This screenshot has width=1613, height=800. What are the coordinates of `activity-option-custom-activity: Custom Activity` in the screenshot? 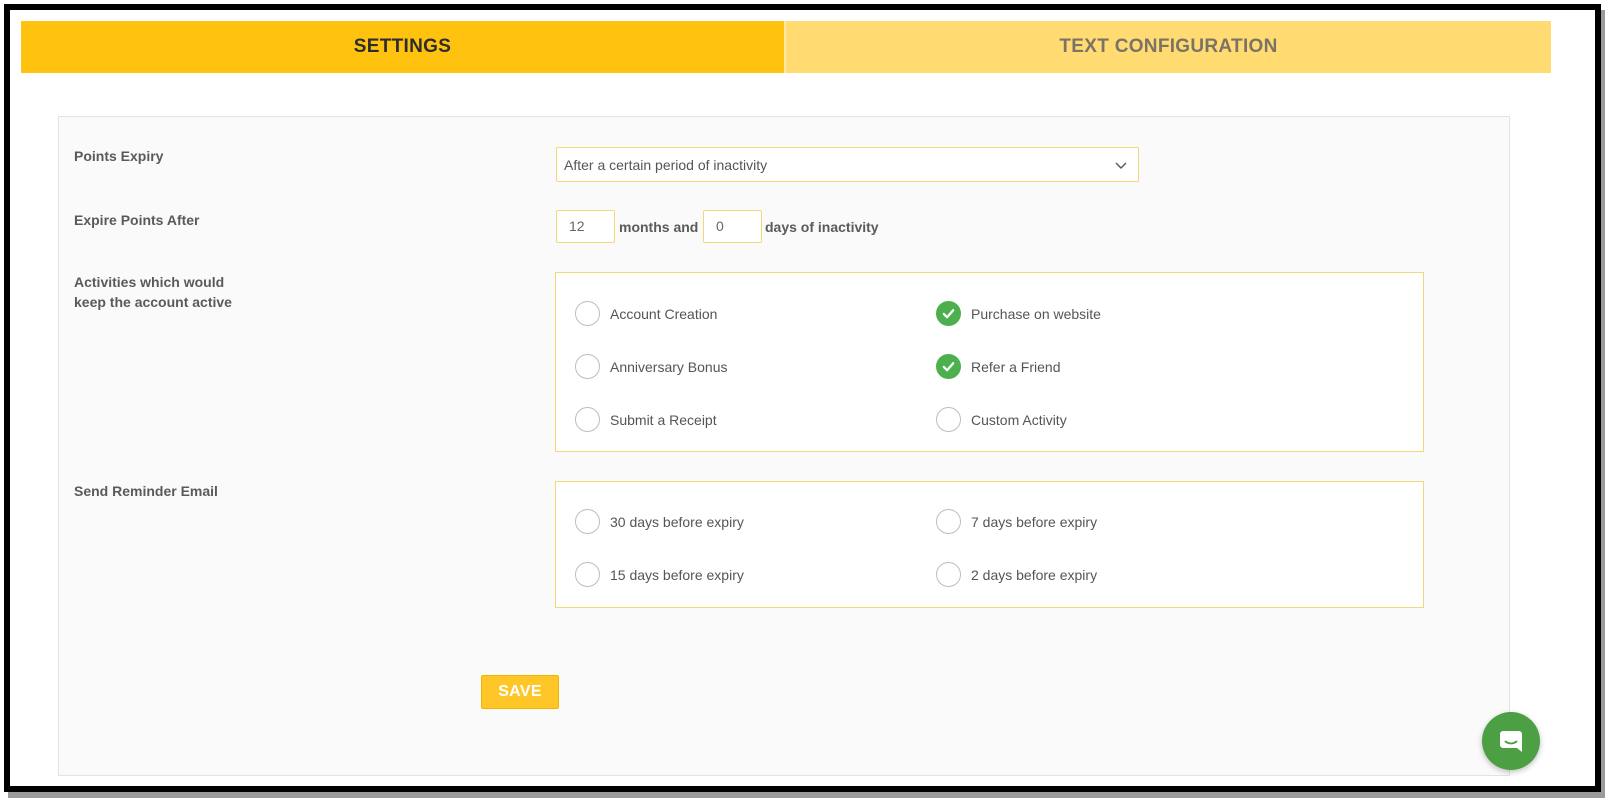 It's located at (1001, 419).